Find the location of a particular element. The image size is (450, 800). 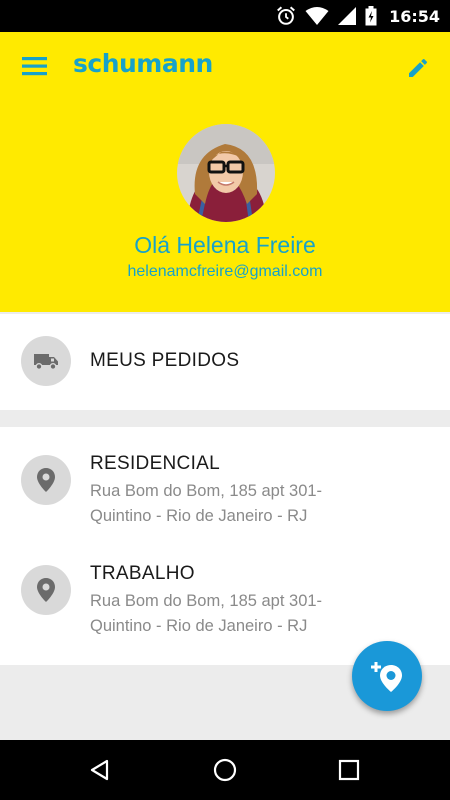

address-title: RESIDENCIAL is located at coordinates (155, 463).